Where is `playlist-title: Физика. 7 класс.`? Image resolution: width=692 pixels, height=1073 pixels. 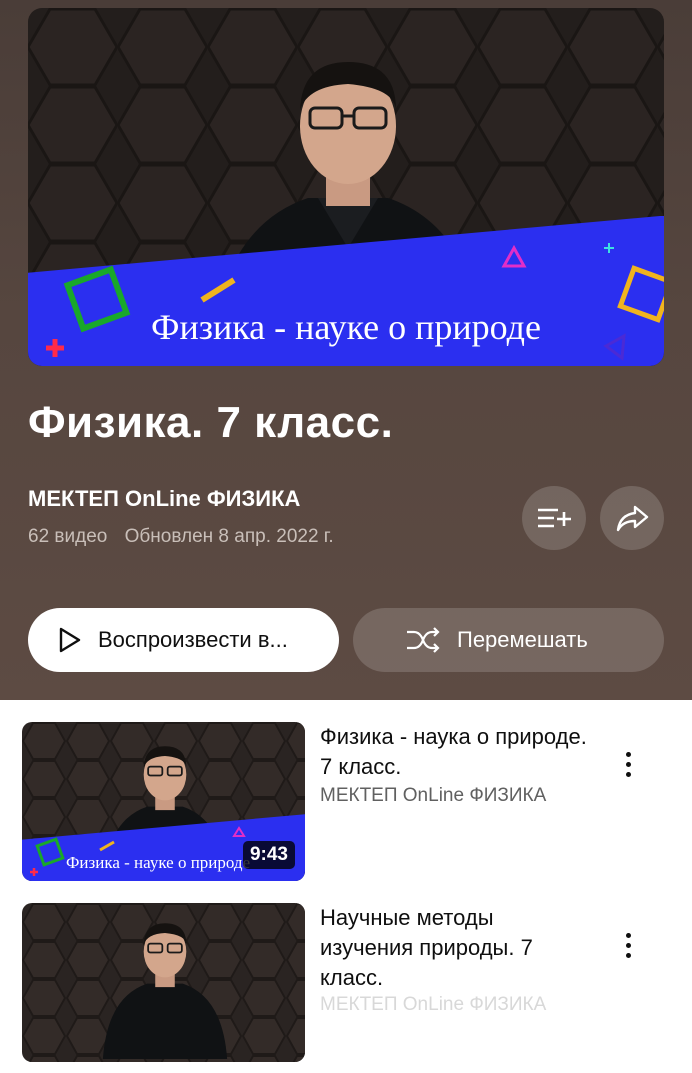 playlist-title: Физика. 7 класс. is located at coordinates (211, 422).